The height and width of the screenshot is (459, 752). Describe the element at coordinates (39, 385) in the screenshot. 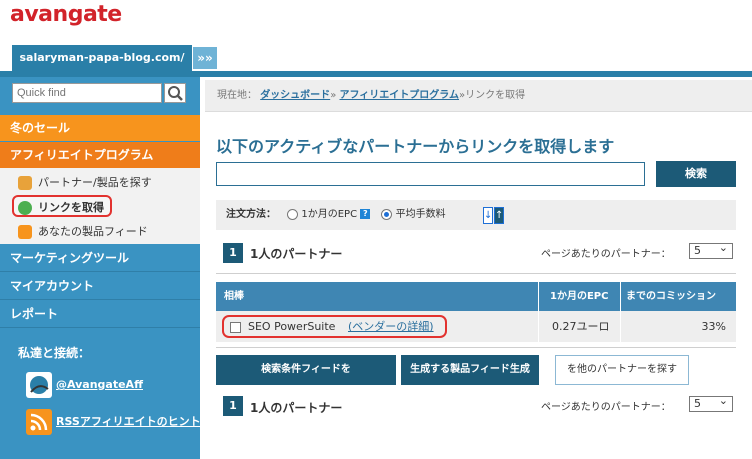

I see `twitter-icon` at that location.